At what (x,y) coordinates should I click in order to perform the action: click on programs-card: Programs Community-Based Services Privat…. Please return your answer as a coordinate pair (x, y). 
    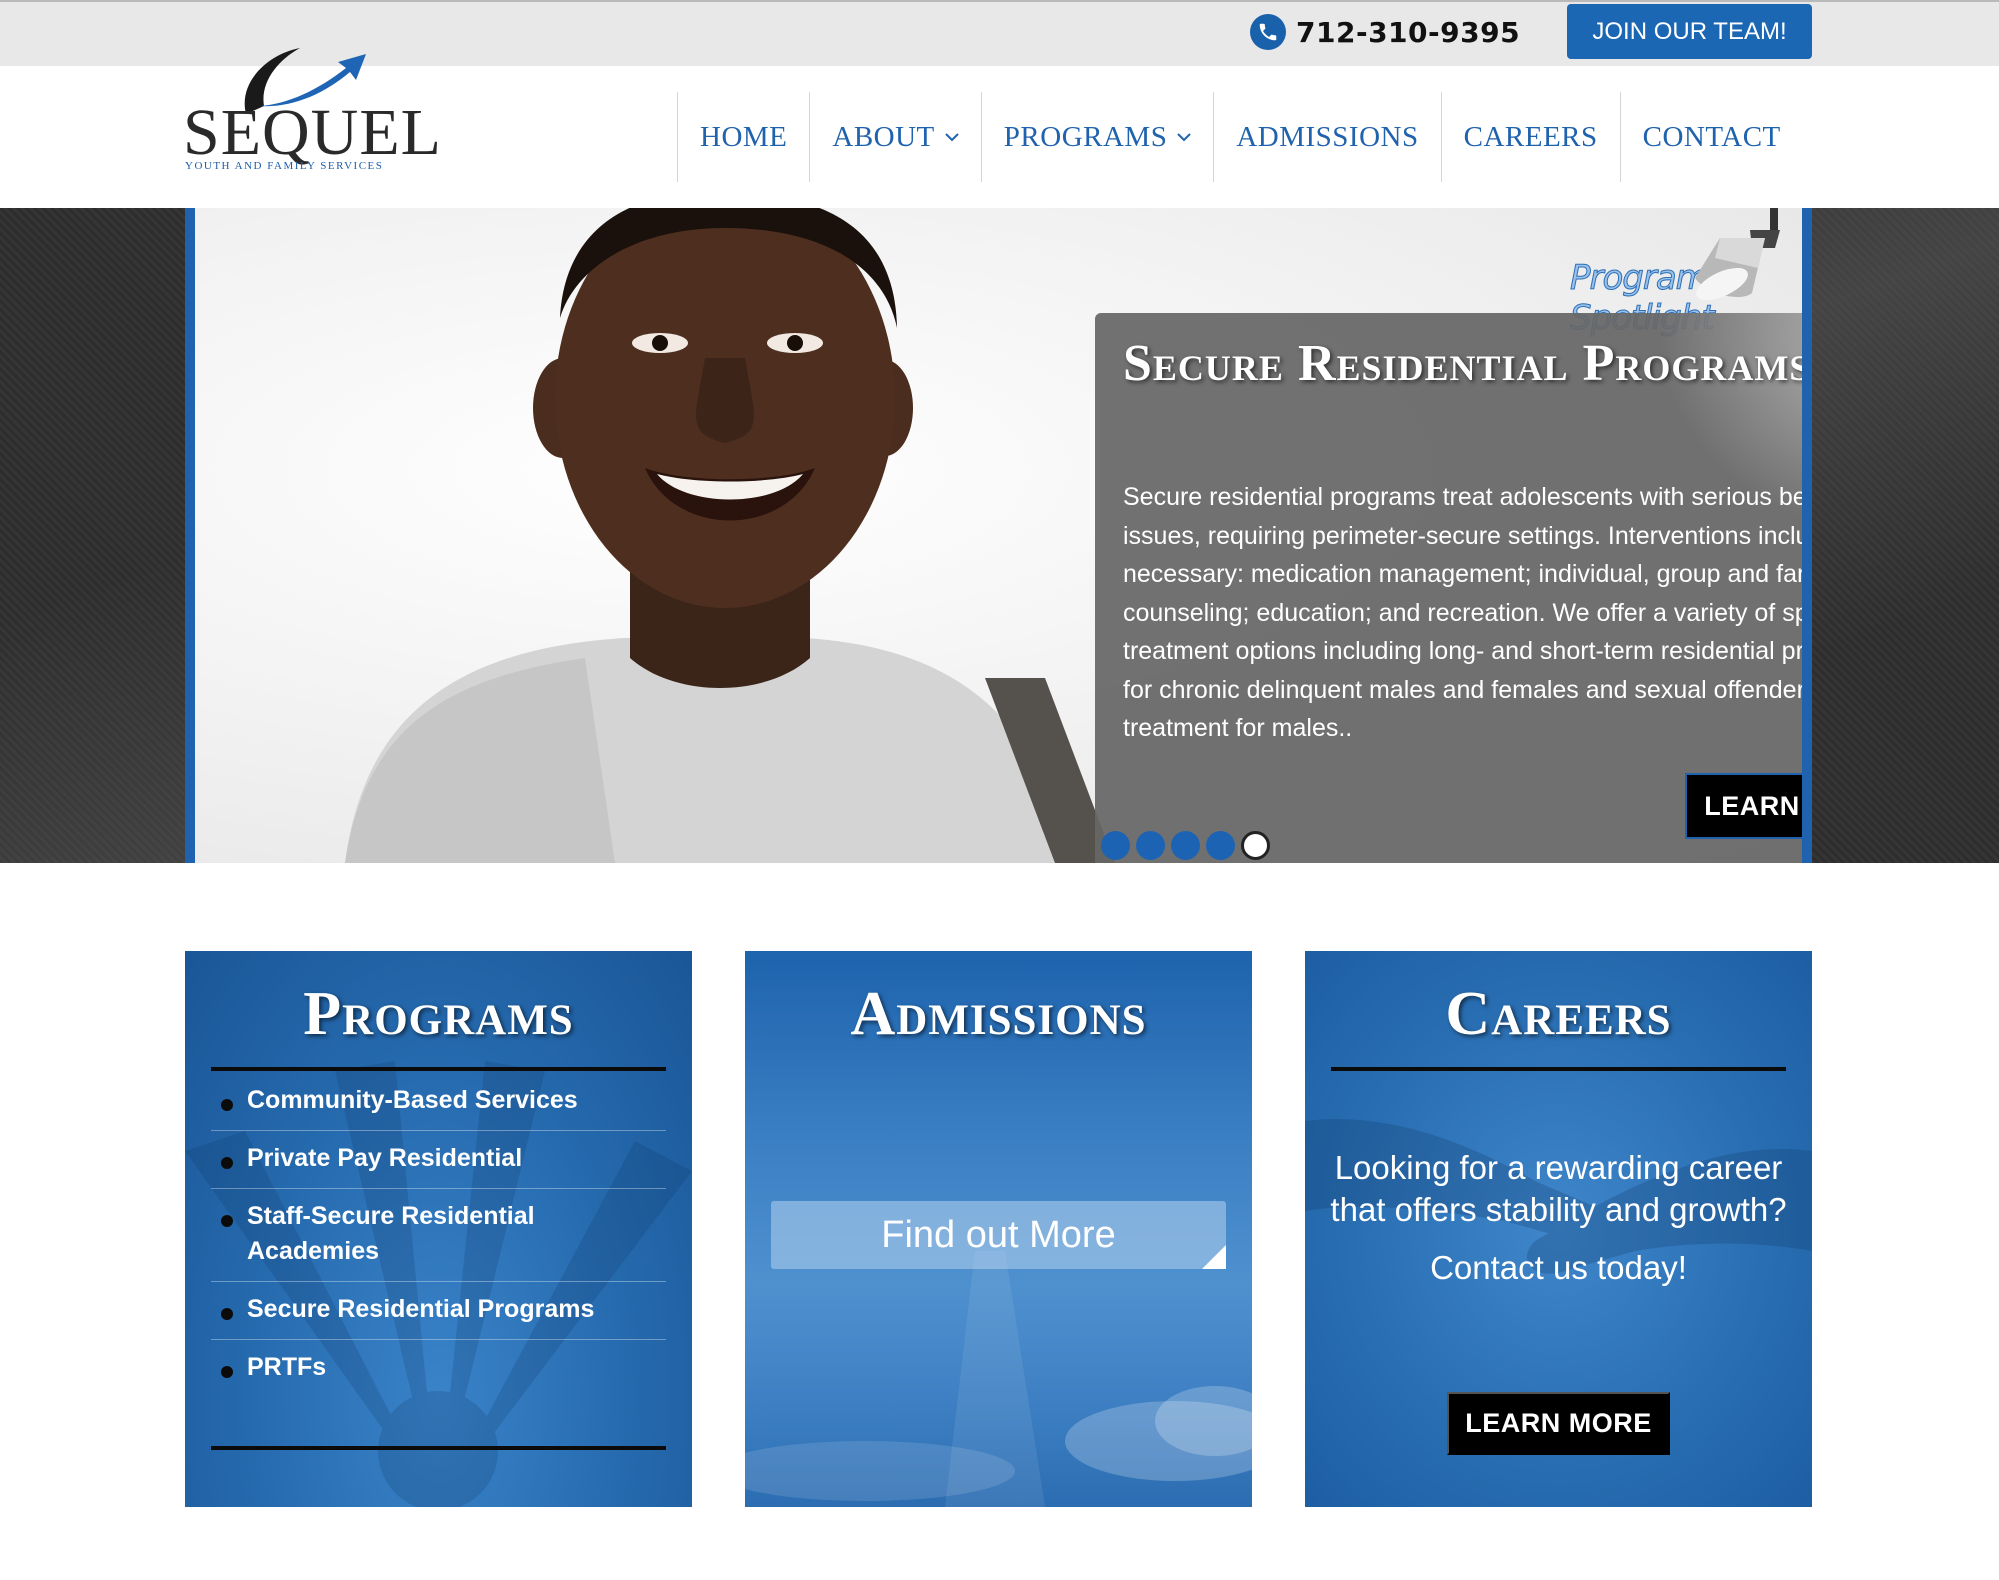
    Looking at the image, I should click on (438, 1229).